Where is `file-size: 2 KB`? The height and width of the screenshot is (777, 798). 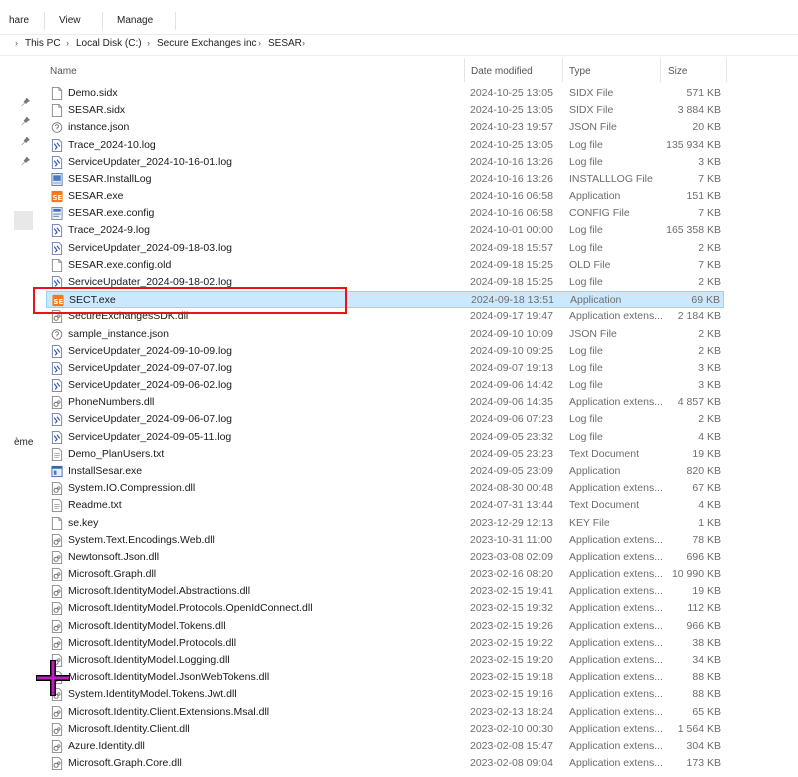 file-size: 2 KB is located at coordinates (709, 247).